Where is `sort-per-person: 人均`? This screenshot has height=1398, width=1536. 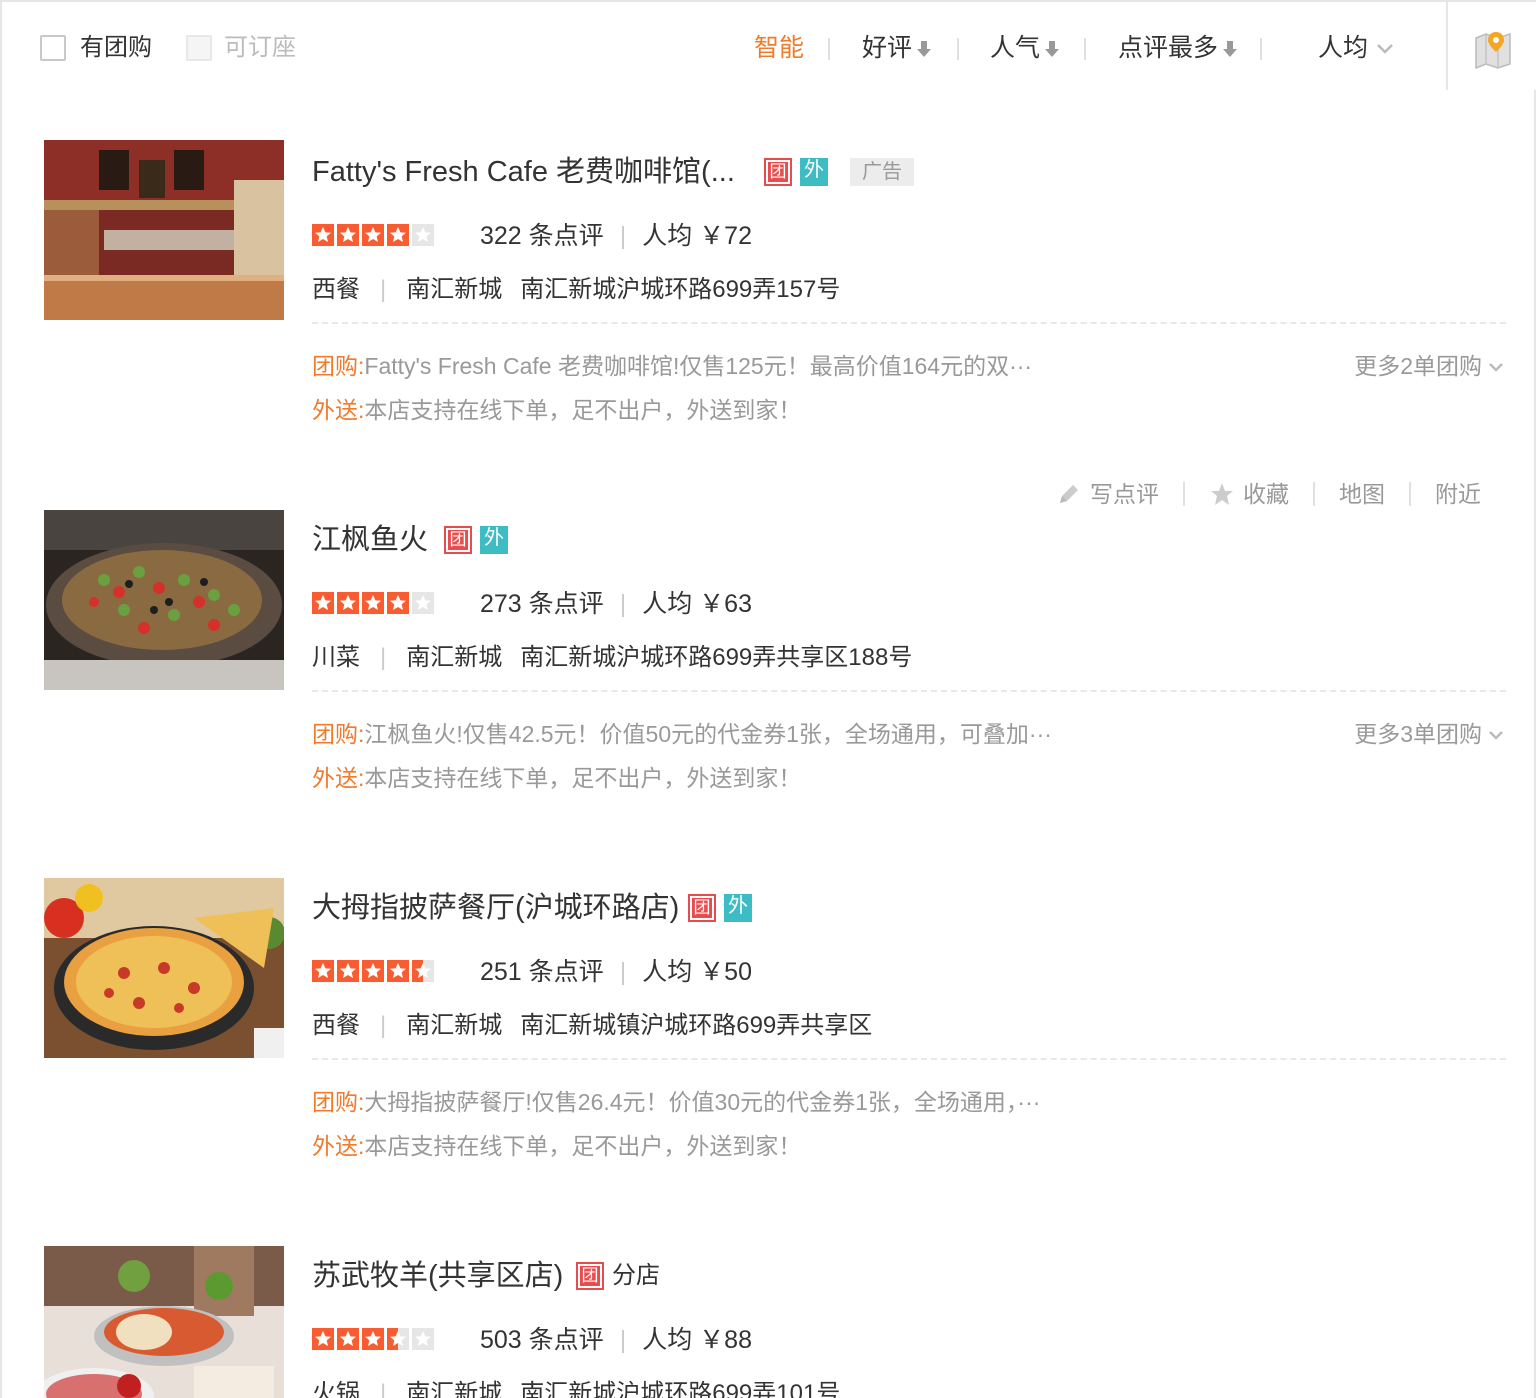
sort-per-person: 人均 is located at coordinates (1356, 48).